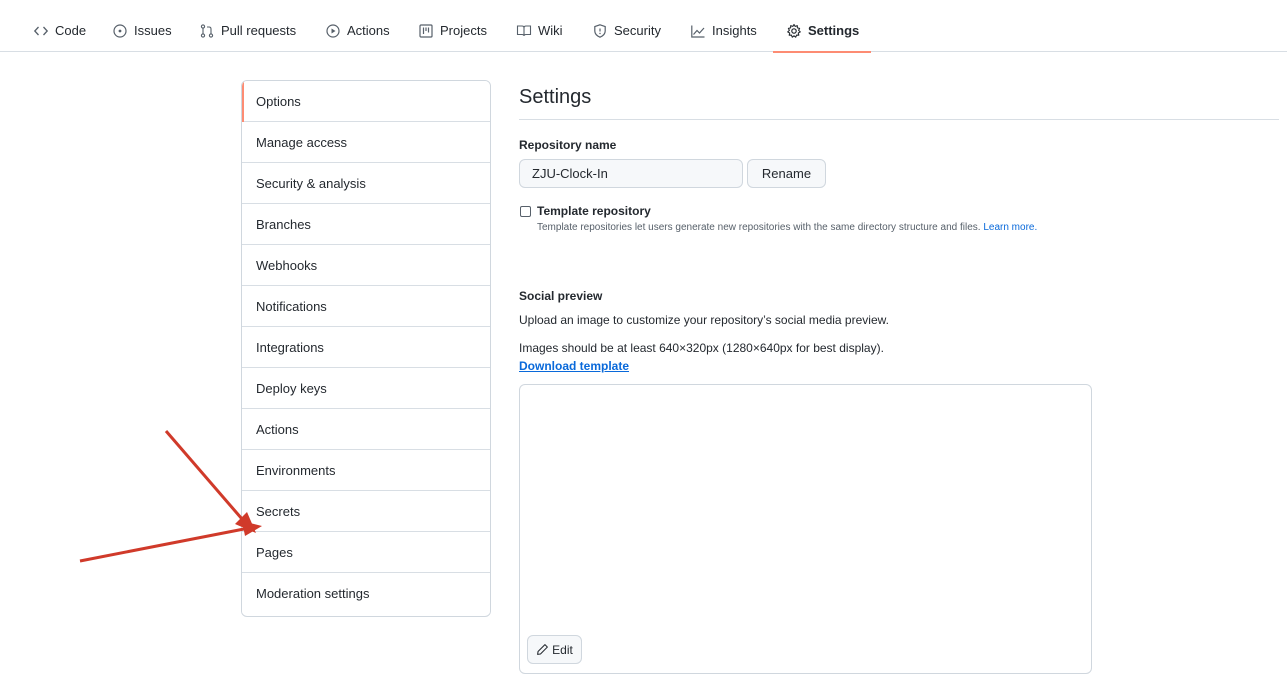  I want to click on social-preview-title: Social preview, so click(561, 296).